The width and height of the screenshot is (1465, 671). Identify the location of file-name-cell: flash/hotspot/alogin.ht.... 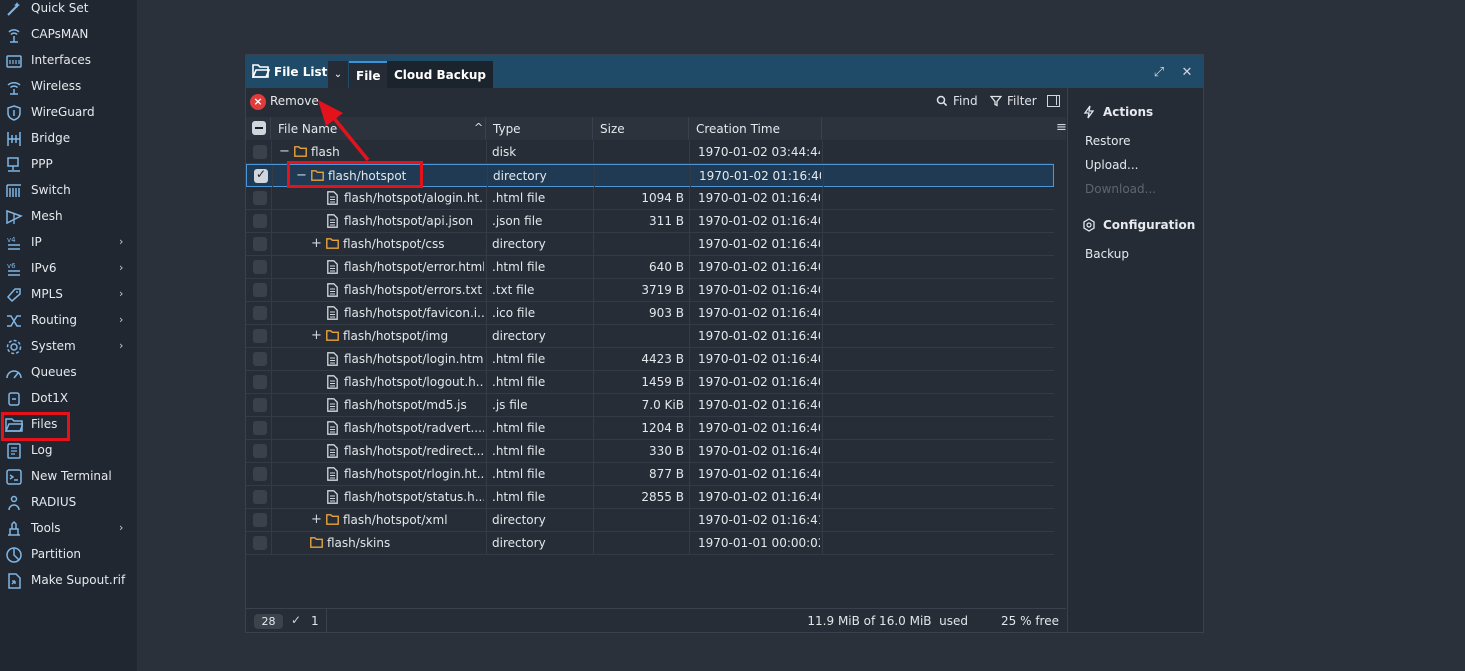
(414, 198).